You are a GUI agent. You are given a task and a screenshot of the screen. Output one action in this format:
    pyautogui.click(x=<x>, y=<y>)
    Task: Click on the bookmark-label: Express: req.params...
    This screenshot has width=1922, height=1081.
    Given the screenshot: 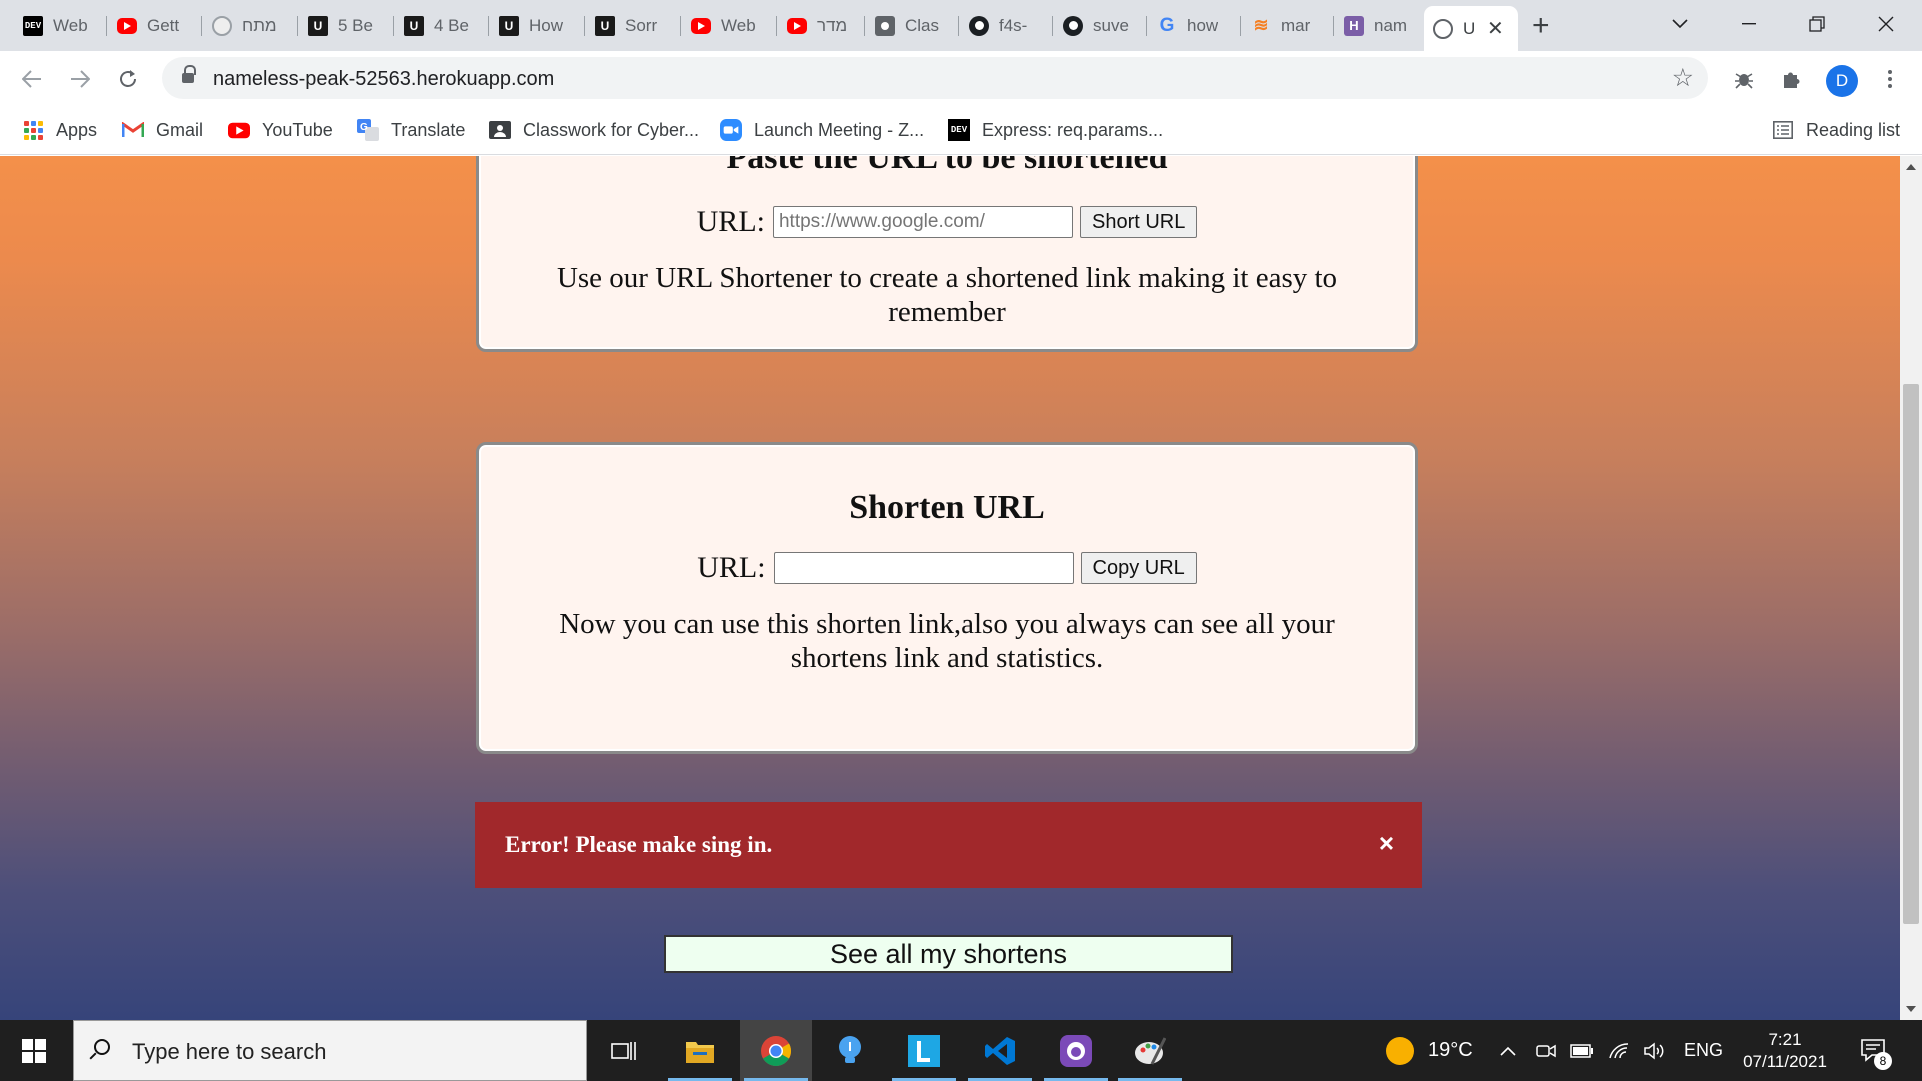 What is the action you would take?
    pyautogui.click(x=1073, y=129)
    